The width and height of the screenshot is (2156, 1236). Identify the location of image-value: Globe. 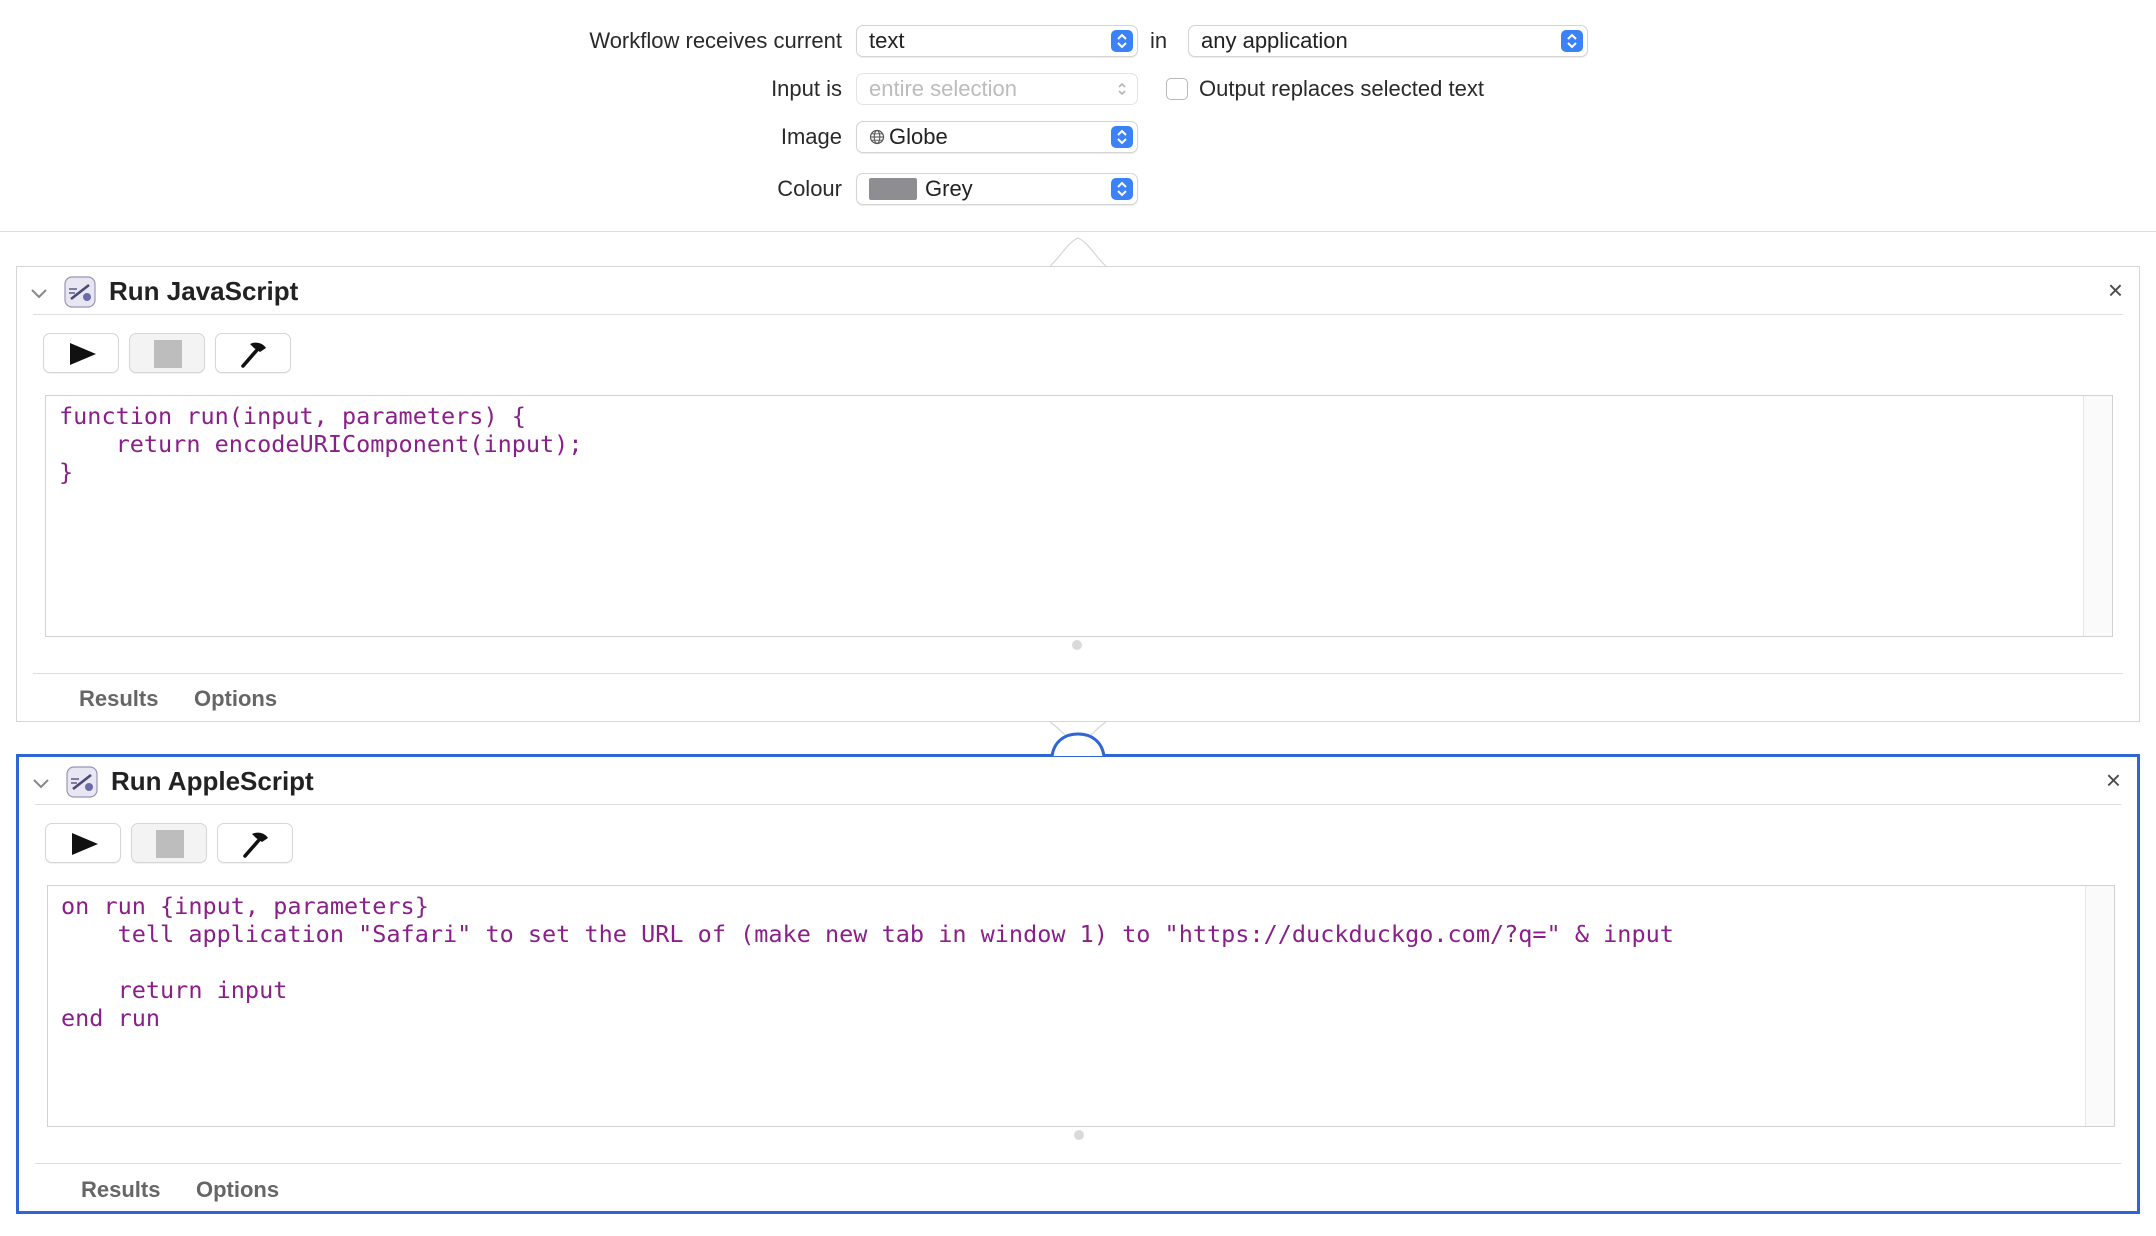
(918, 136).